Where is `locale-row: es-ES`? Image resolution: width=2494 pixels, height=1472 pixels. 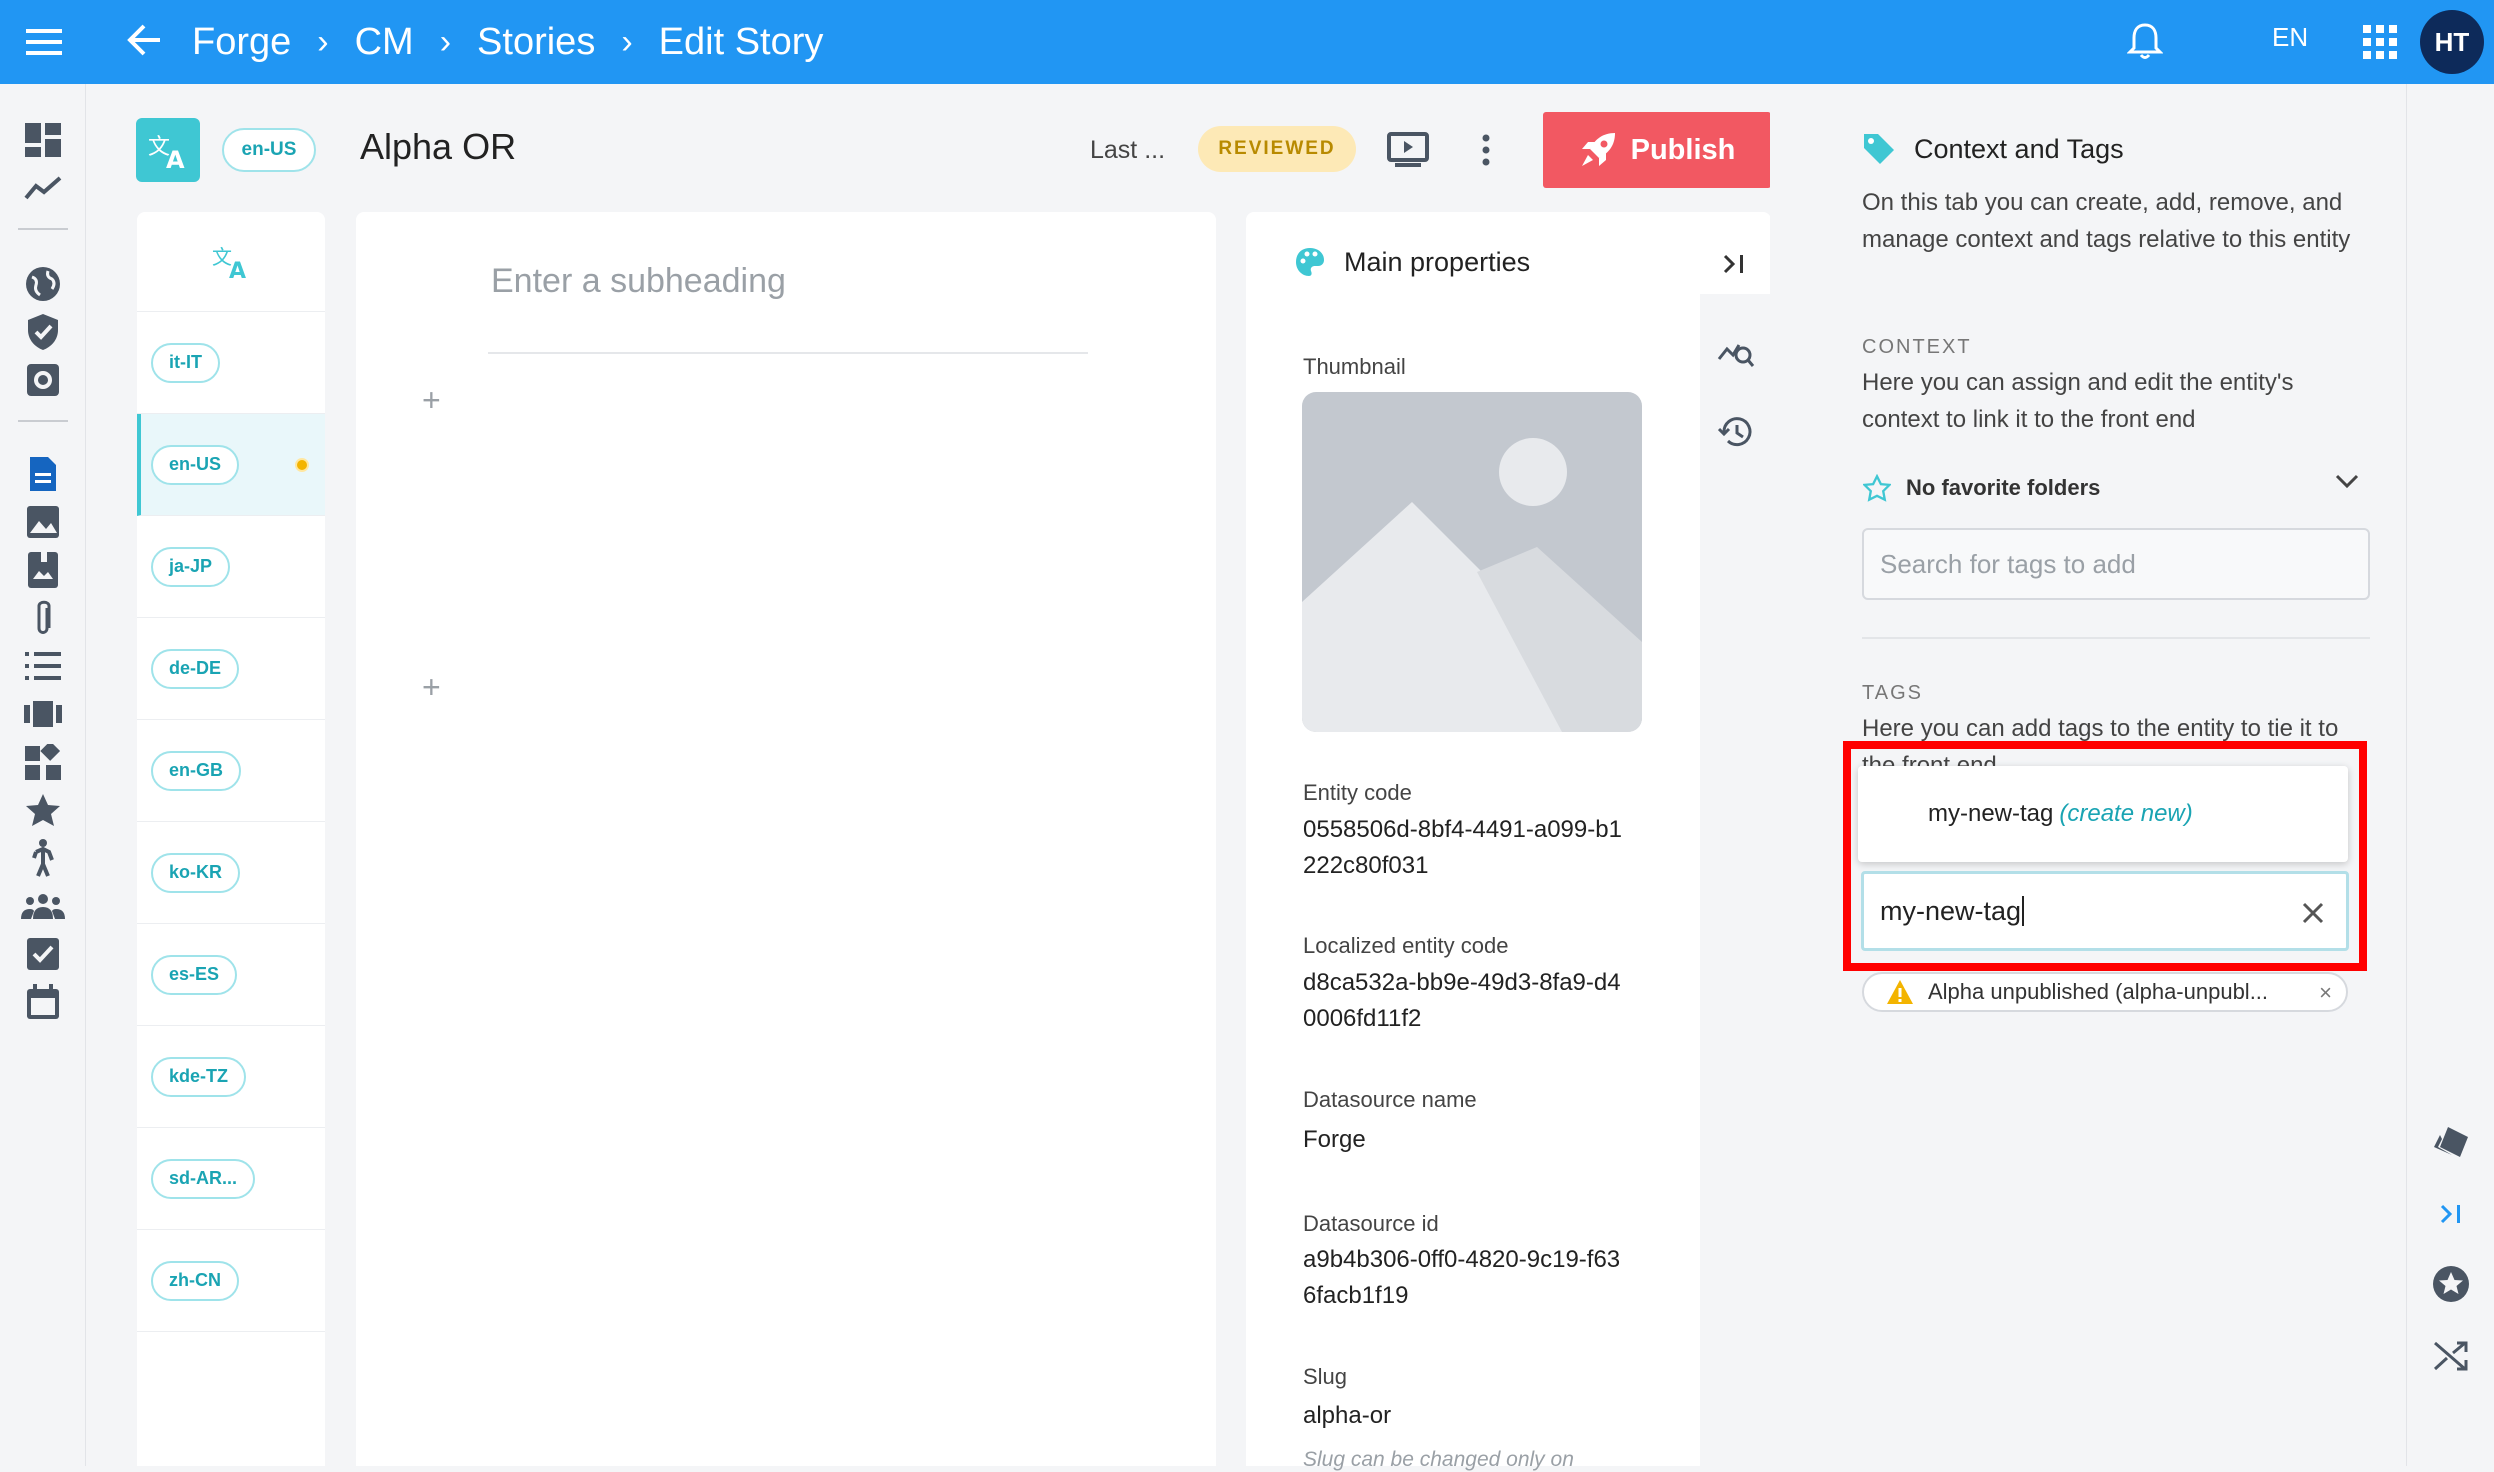 locale-row: es-ES is located at coordinates (231, 975).